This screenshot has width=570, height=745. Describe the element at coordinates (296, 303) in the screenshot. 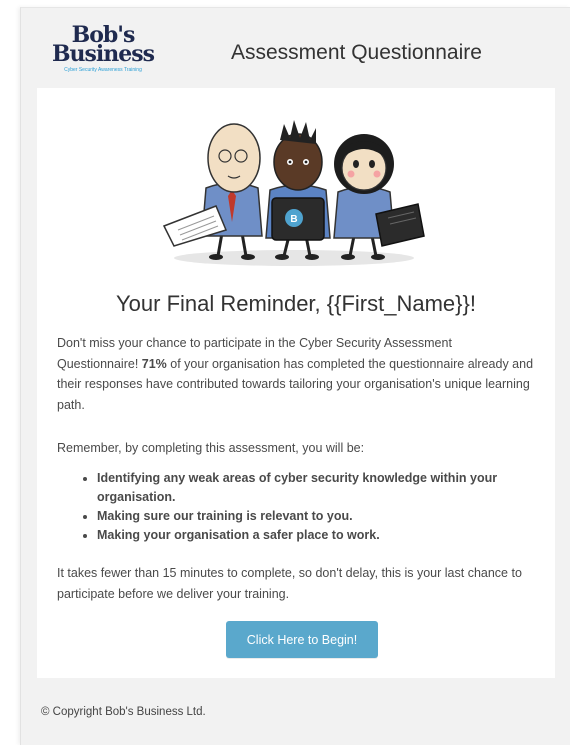

I see `reminder-title: Your Final Reminder, {{First_Name}}!` at that location.